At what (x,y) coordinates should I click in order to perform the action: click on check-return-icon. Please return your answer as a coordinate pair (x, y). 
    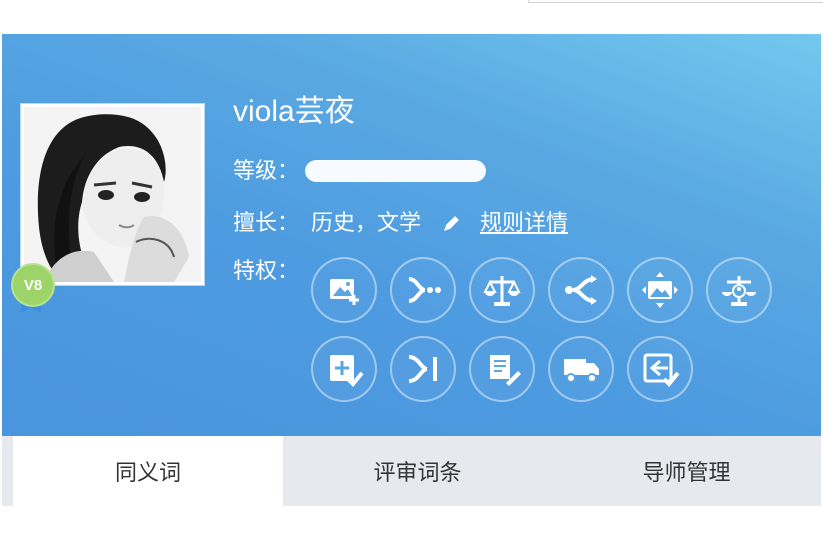
    Looking at the image, I should click on (660, 369).